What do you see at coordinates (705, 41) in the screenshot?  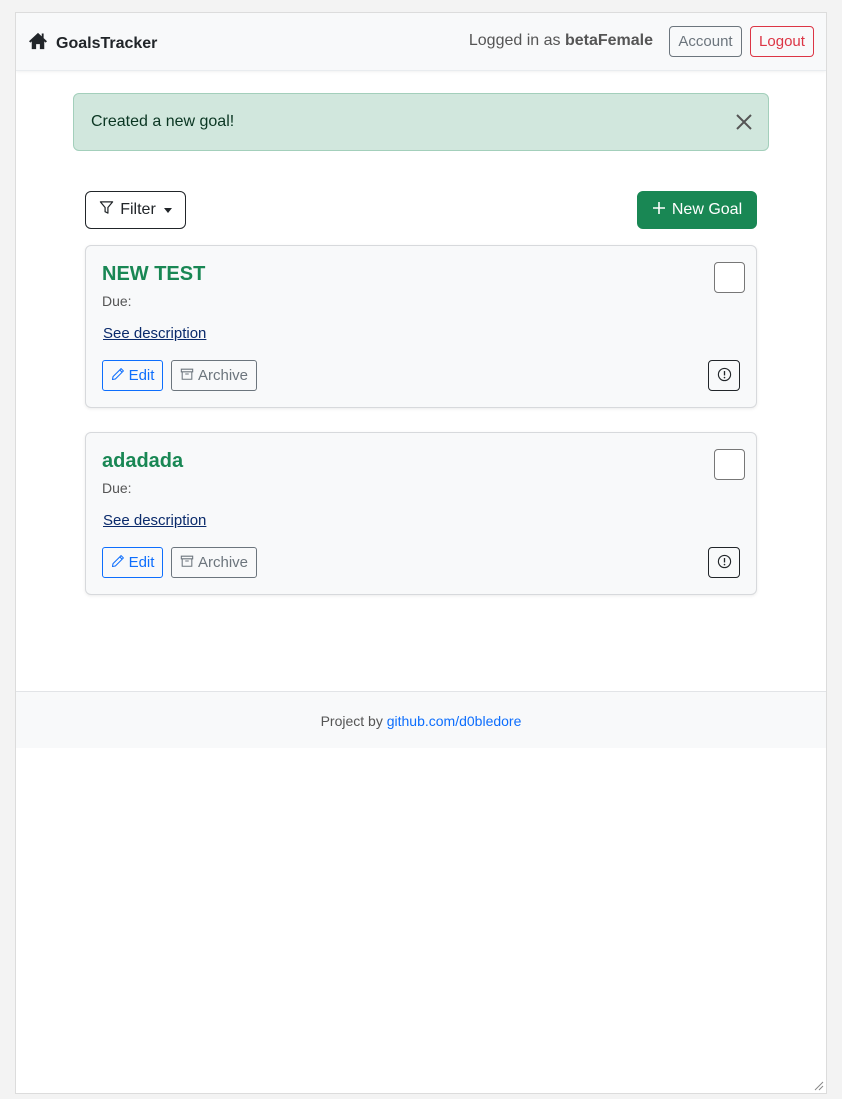 I see `account-button: Account` at bounding box center [705, 41].